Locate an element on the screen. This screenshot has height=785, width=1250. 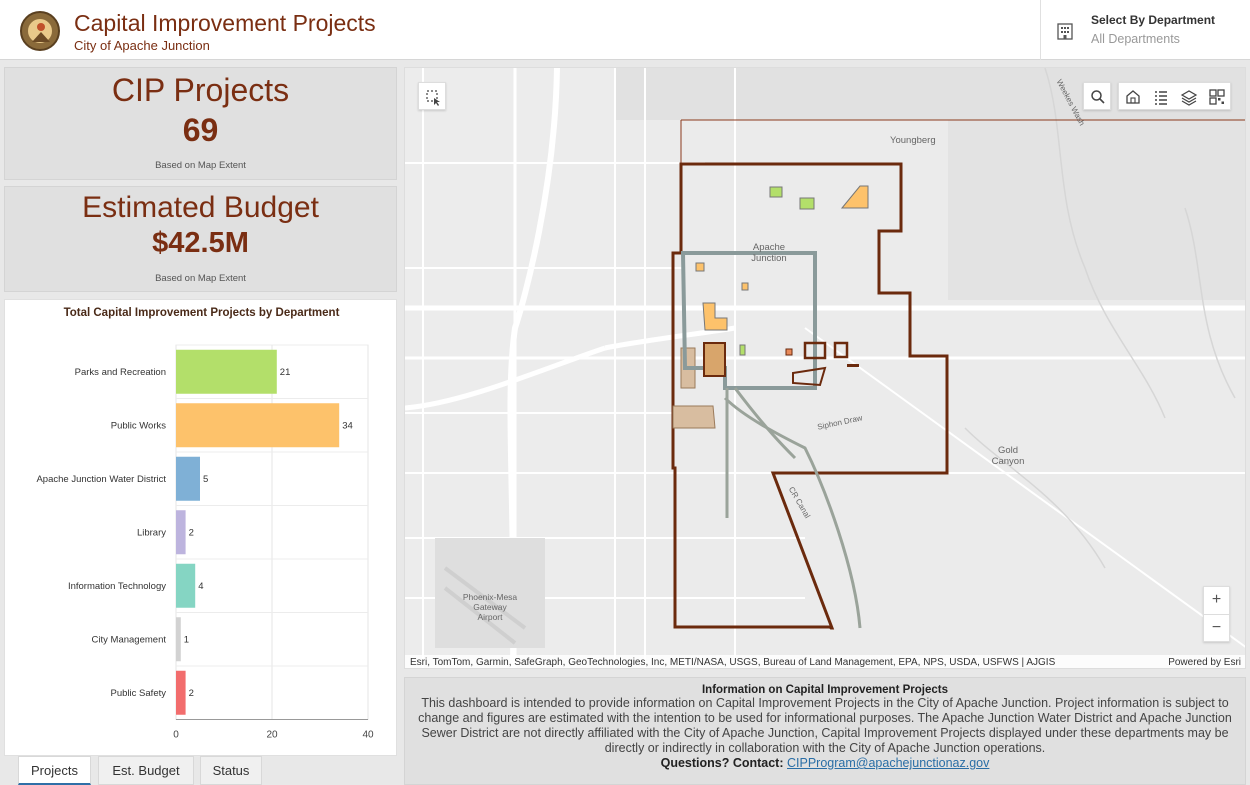
map-label-gold-canyon: Gold Canyon is located at coordinates (1008, 456).